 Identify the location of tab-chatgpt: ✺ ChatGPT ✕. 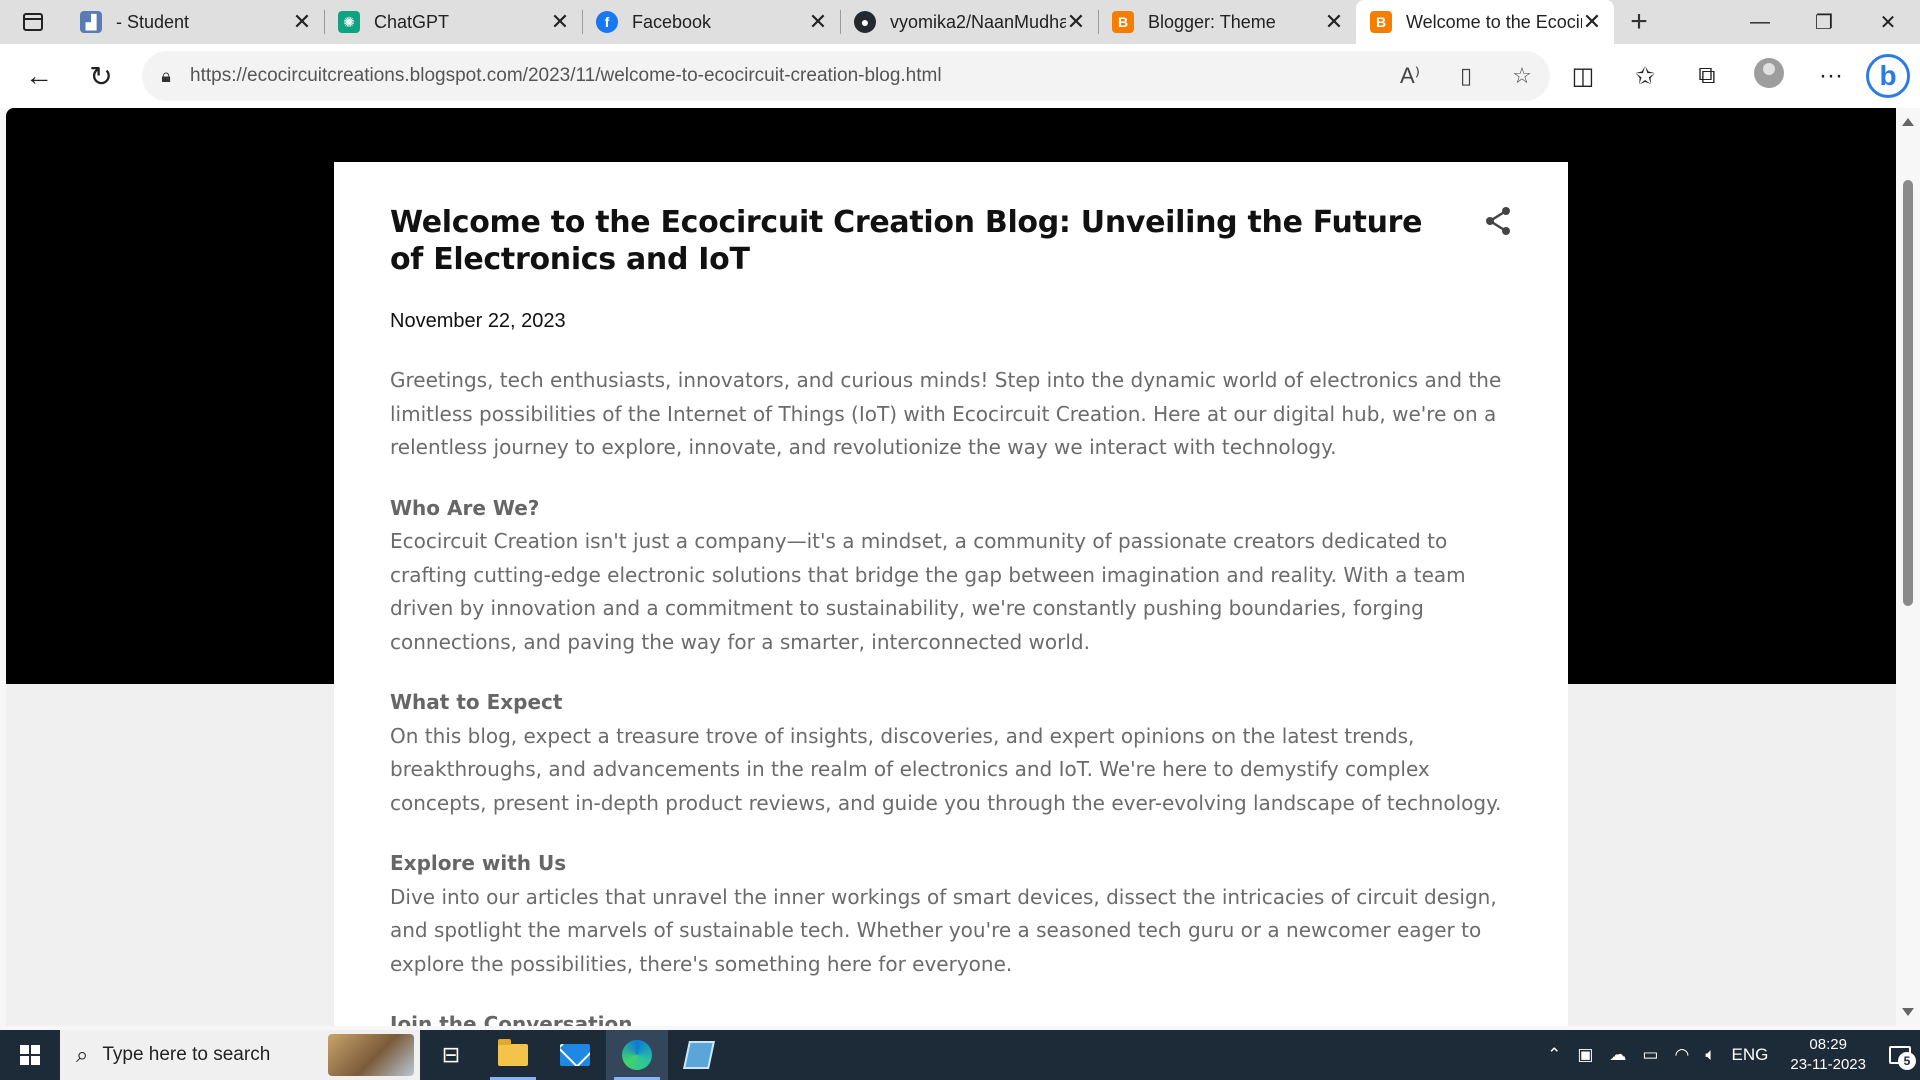
(453, 22).